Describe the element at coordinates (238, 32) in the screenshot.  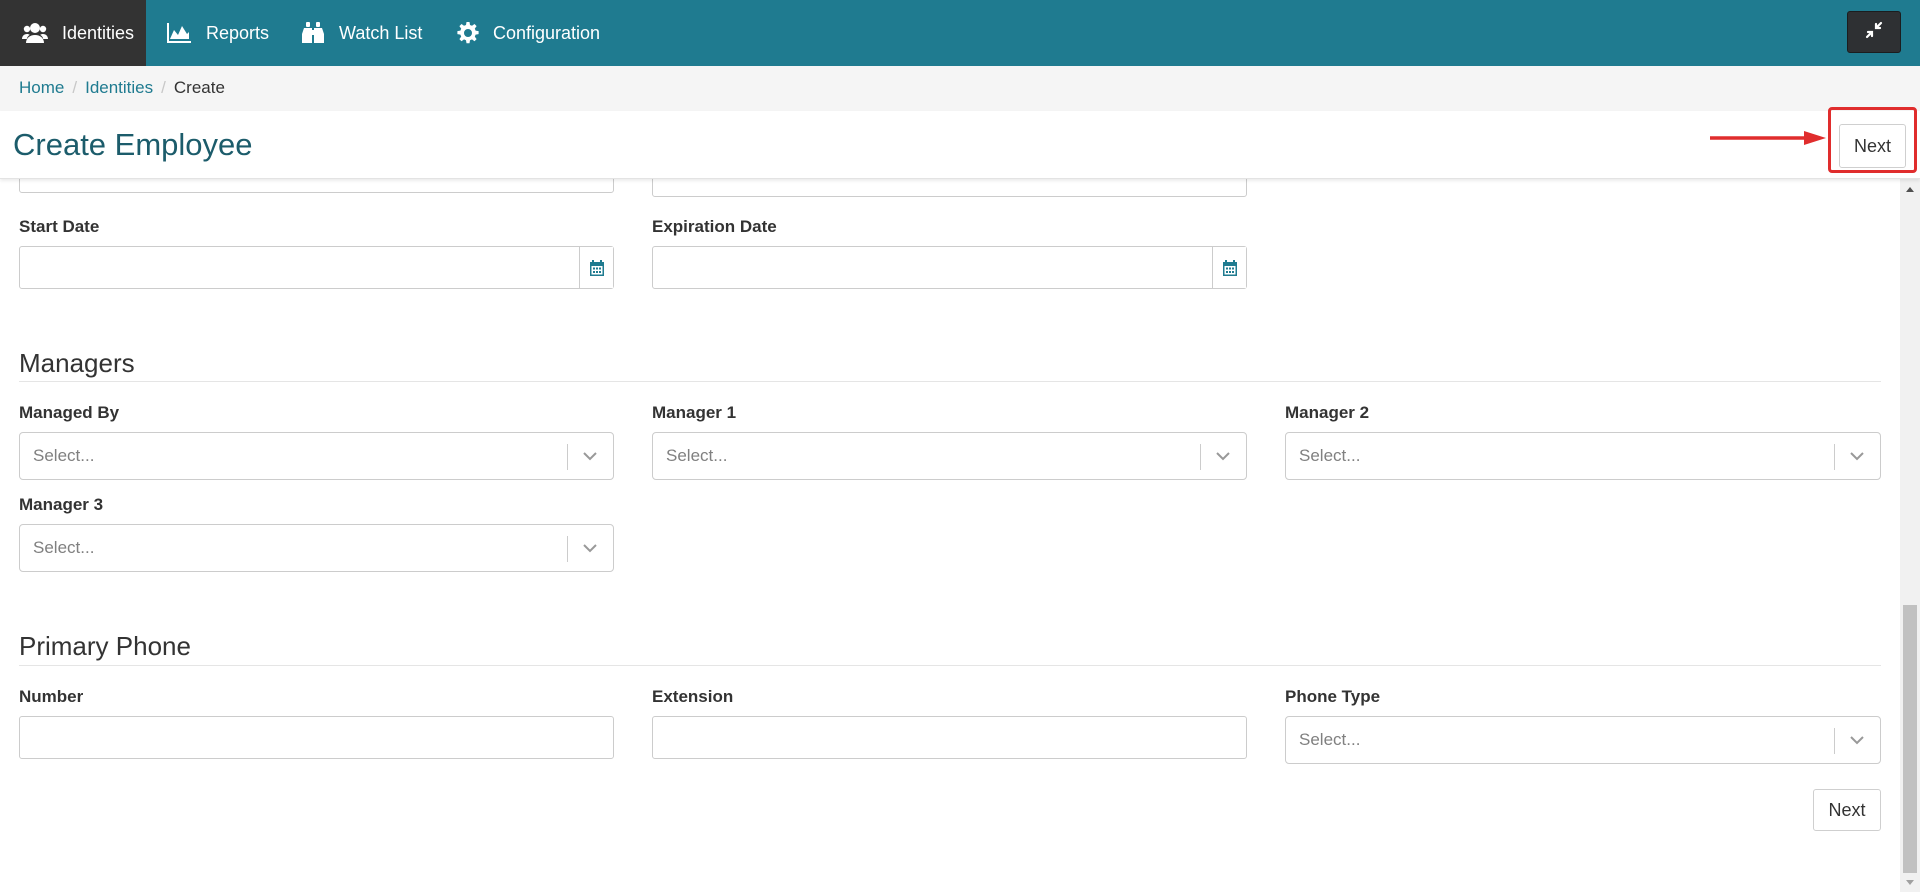
I see `nav-item-label: Reports` at that location.